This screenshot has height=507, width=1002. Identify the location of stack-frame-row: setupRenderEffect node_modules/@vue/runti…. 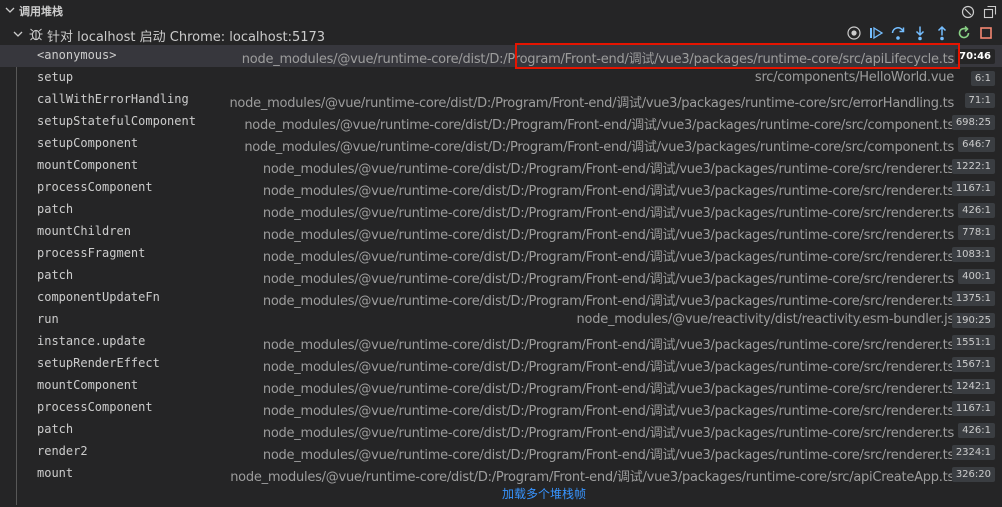
(501, 364).